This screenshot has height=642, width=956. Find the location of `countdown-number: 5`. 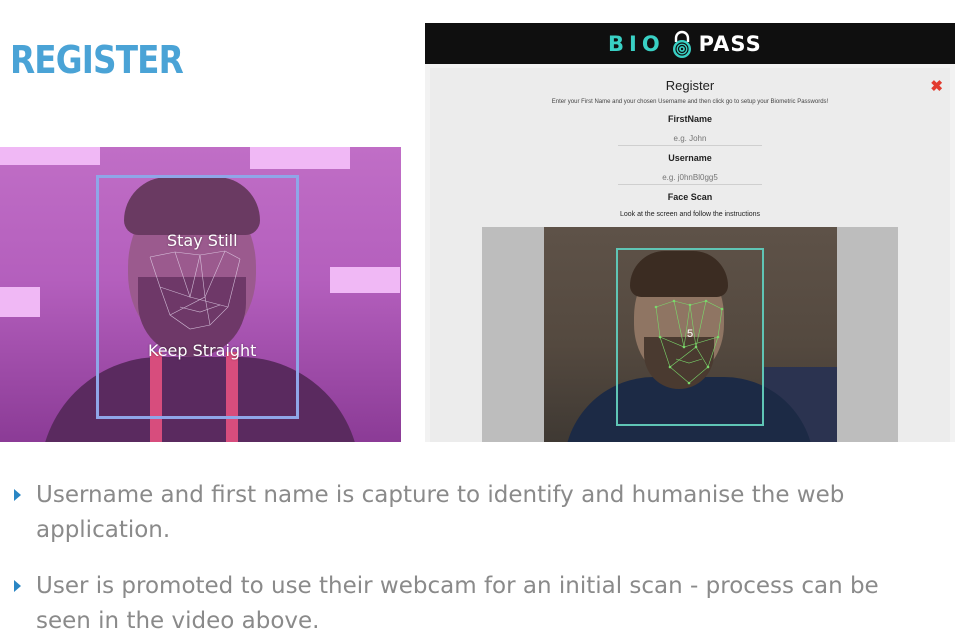

countdown-number: 5 is located at coordinates (690, 334).